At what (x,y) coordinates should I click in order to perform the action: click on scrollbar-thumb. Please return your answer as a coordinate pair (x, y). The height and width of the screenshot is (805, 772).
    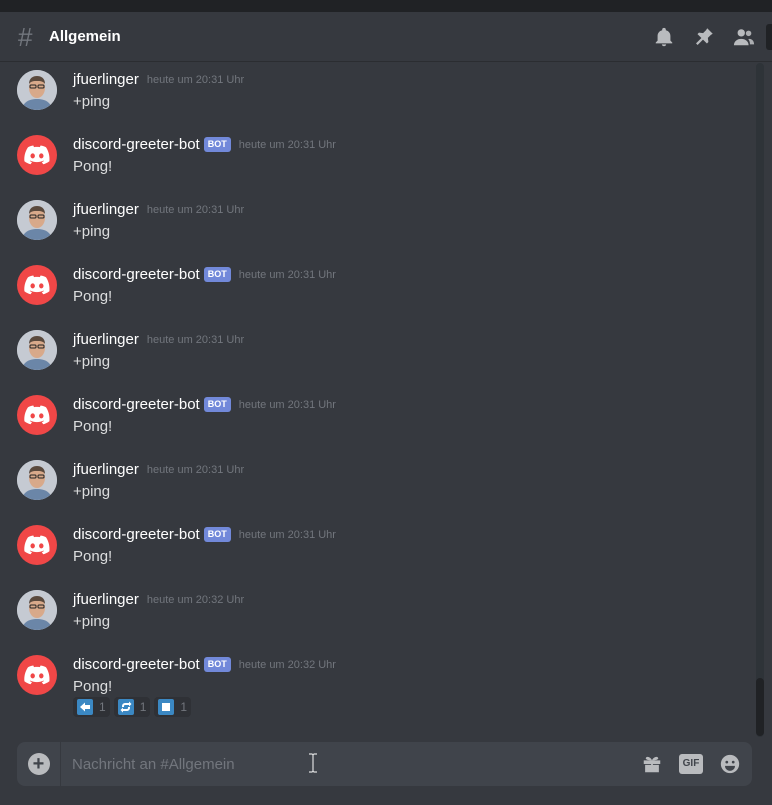
    Looking at the image, I should click on (760, 707).